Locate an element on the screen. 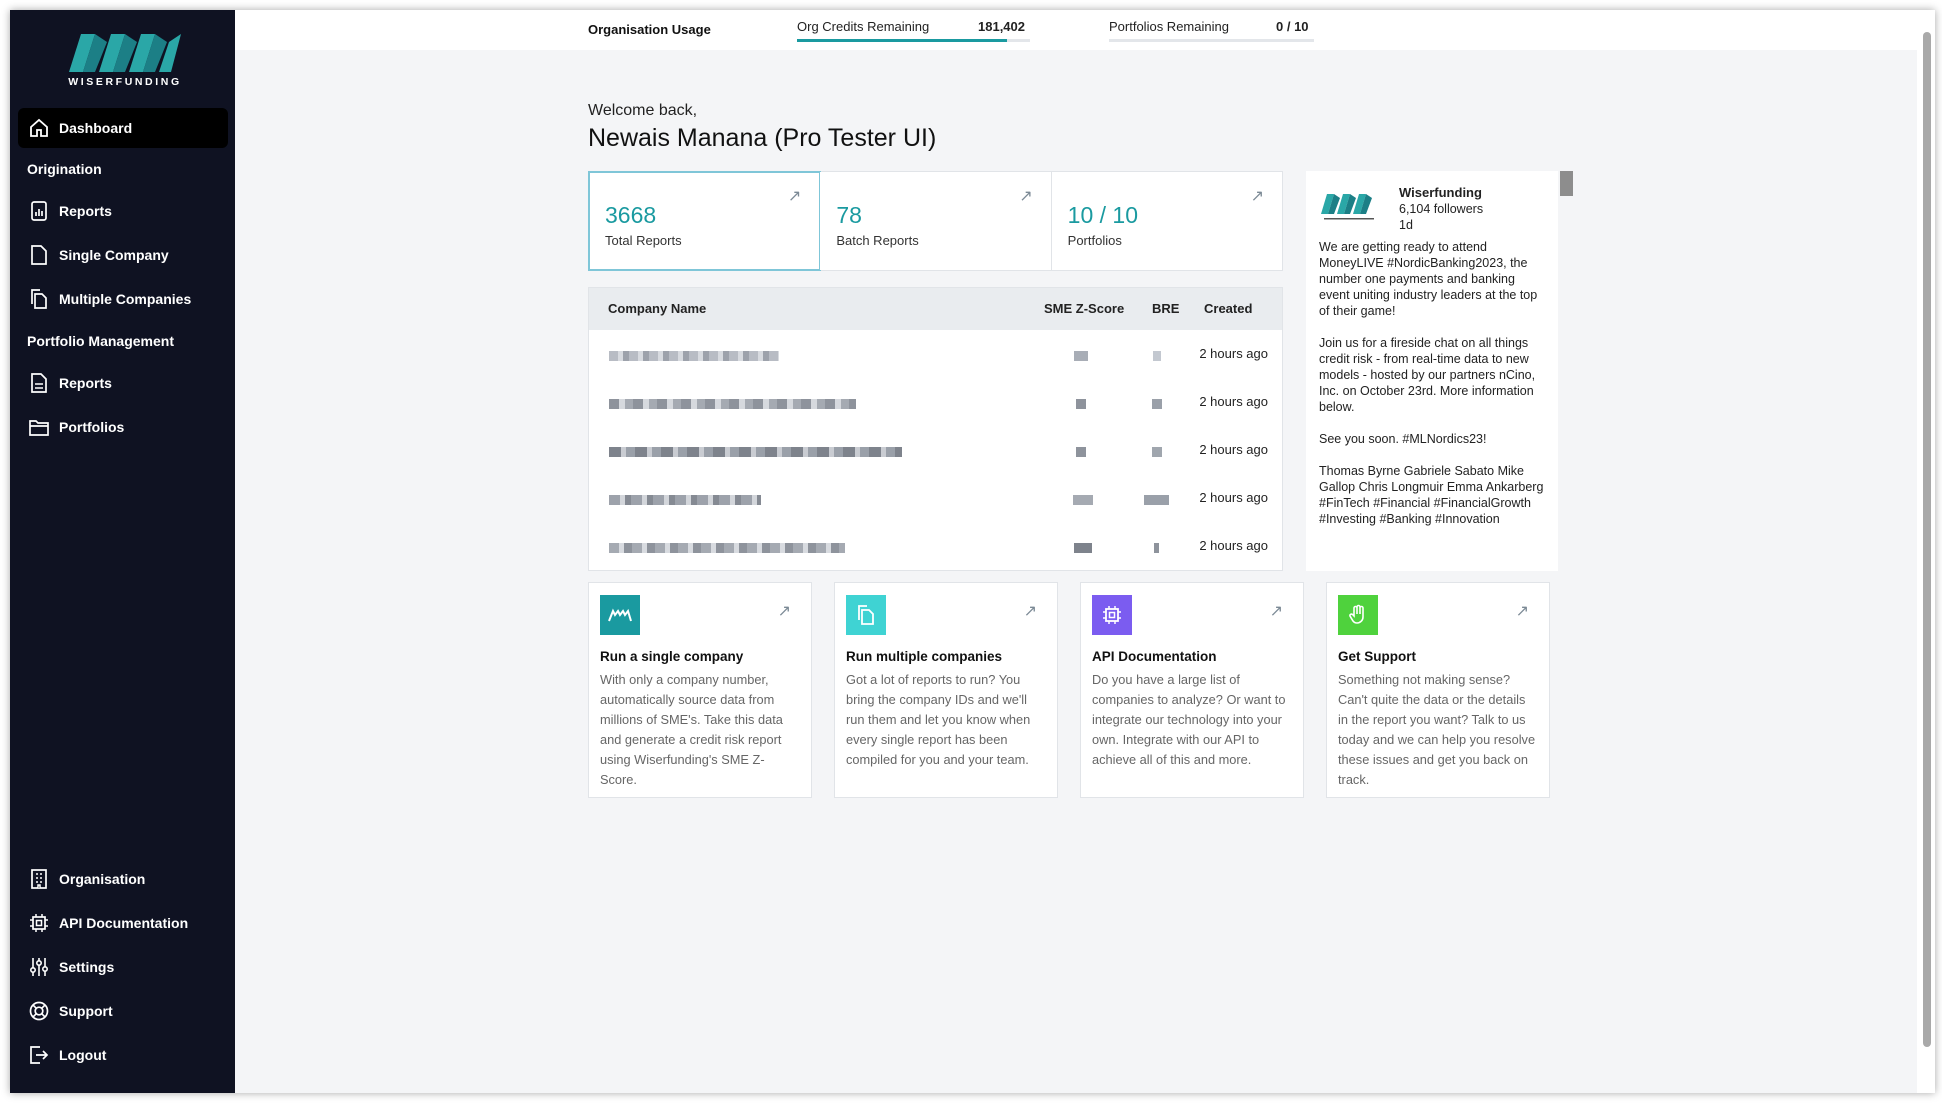  sidebar-item-multiple-companies: Multiple Companies is located at coordinates (123, 299).